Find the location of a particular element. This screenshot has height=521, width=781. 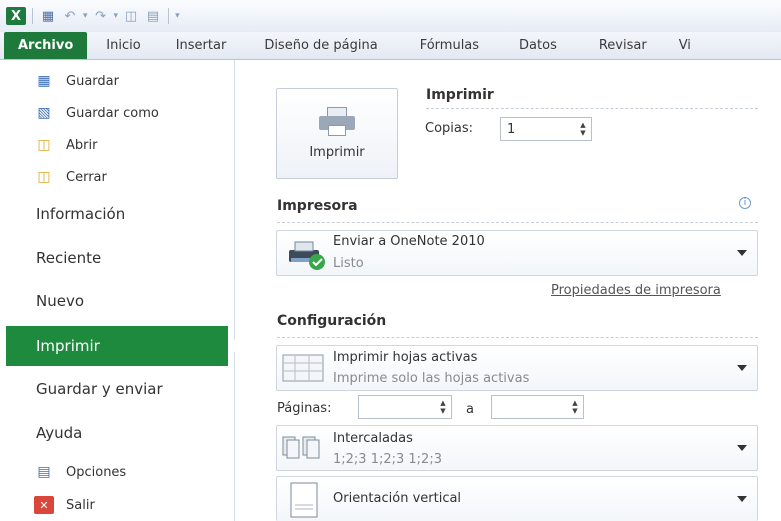

copies-stepper: 1 ▲ ▼ is located at coordinates (546, 129).